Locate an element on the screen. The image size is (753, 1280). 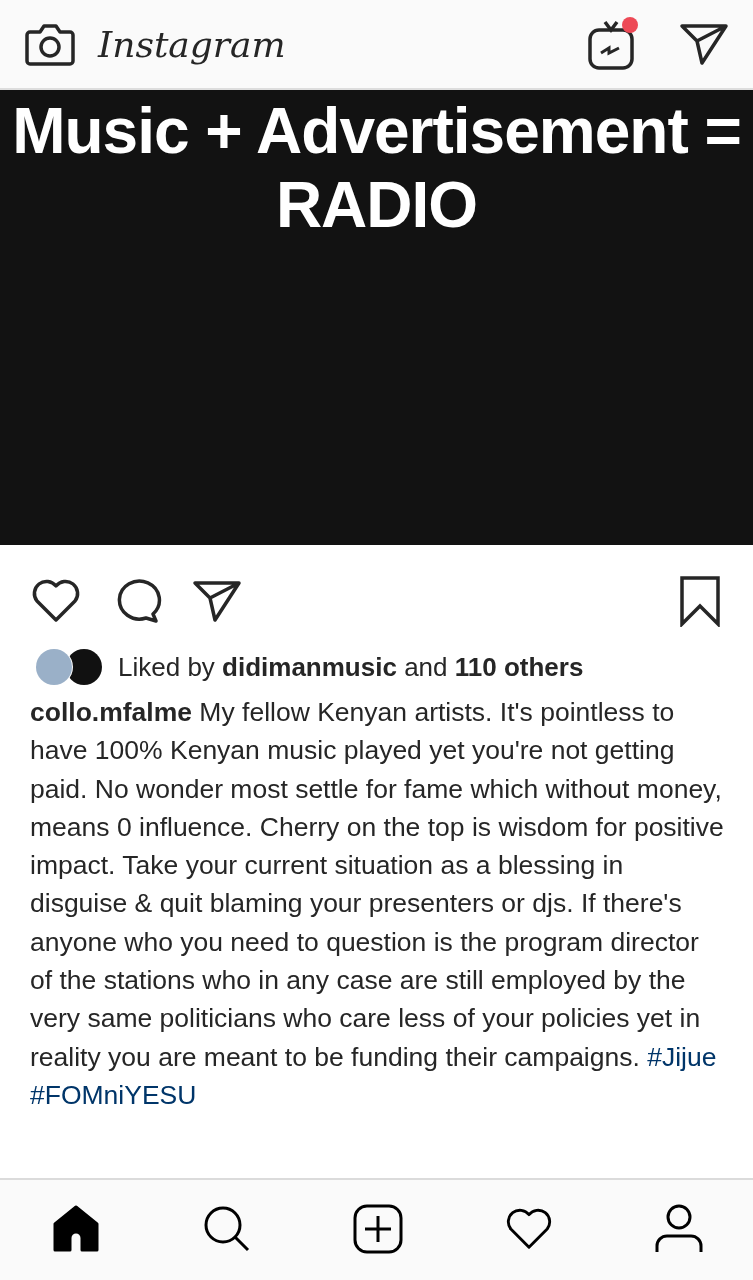
profile-icon is located at coordinates (678, 1228).